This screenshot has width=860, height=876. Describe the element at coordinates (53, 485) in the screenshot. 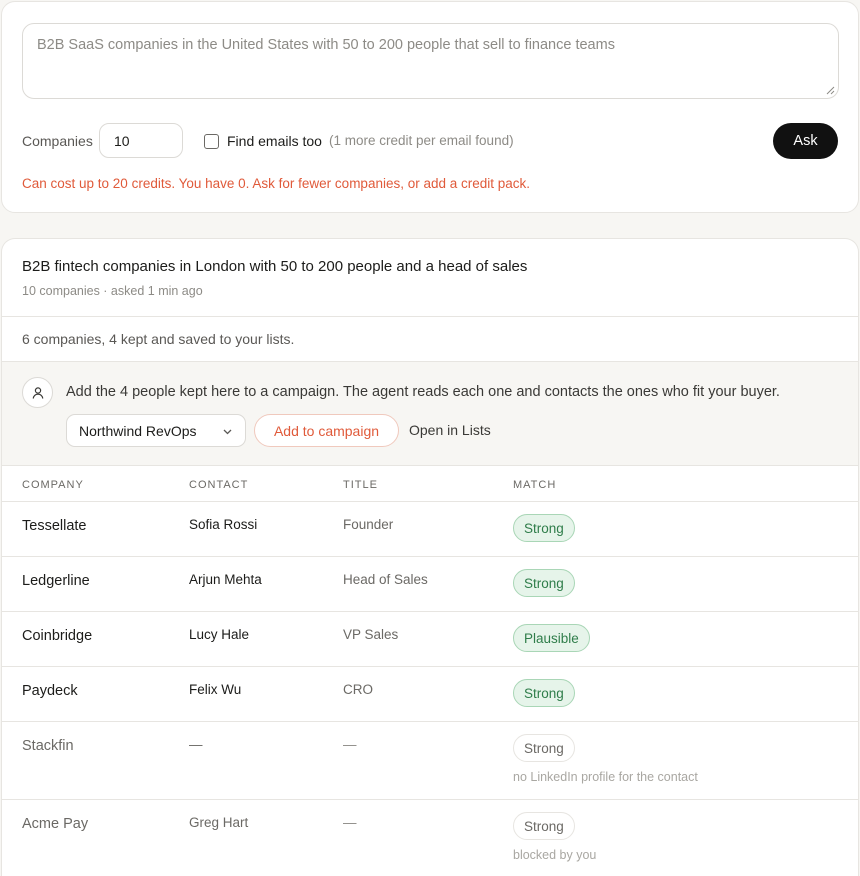

I see `column-header-company: COMPANY` at that location.